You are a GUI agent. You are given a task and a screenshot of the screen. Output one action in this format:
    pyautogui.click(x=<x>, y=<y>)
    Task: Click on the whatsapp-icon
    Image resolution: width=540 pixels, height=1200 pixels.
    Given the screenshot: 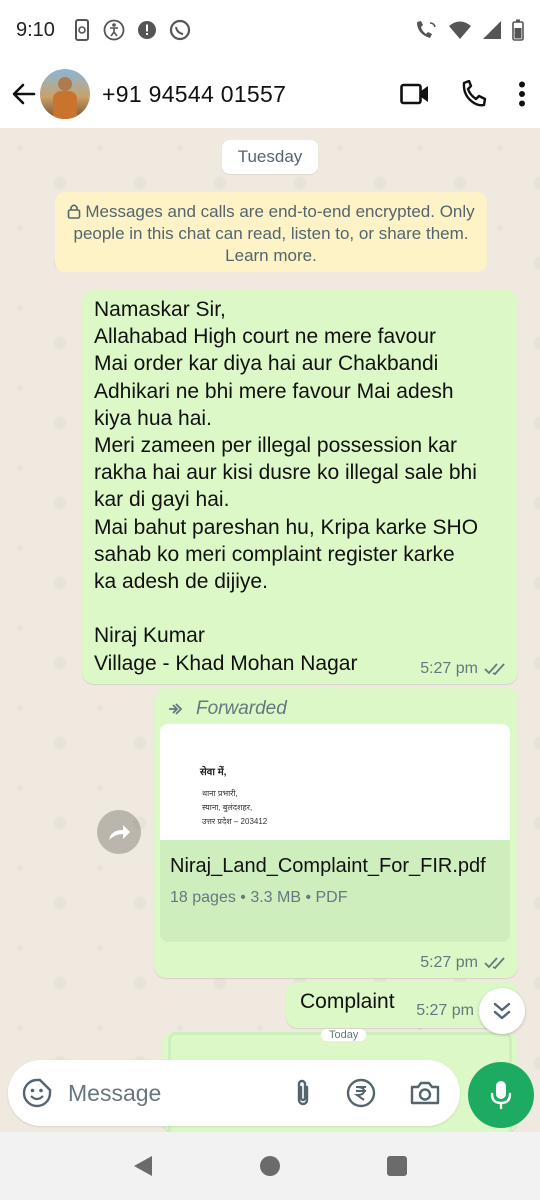 What is the action you would take?
    pyautogui.click(x=180, y=30)
    